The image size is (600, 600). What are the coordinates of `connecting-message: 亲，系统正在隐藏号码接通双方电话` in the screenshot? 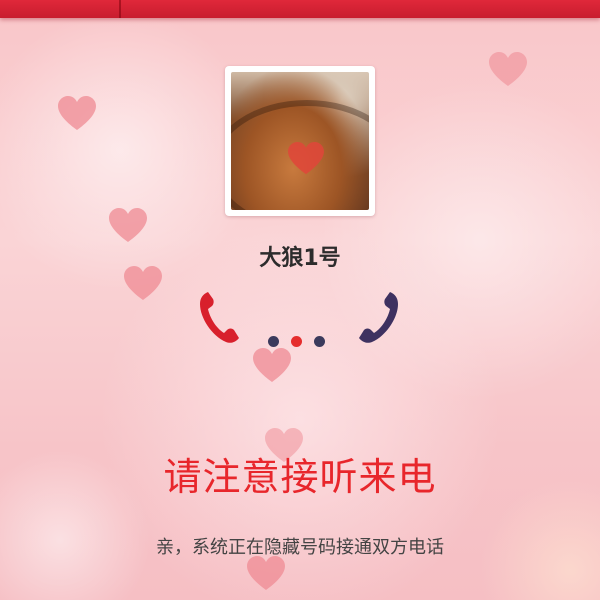 It's located at (300, 547).